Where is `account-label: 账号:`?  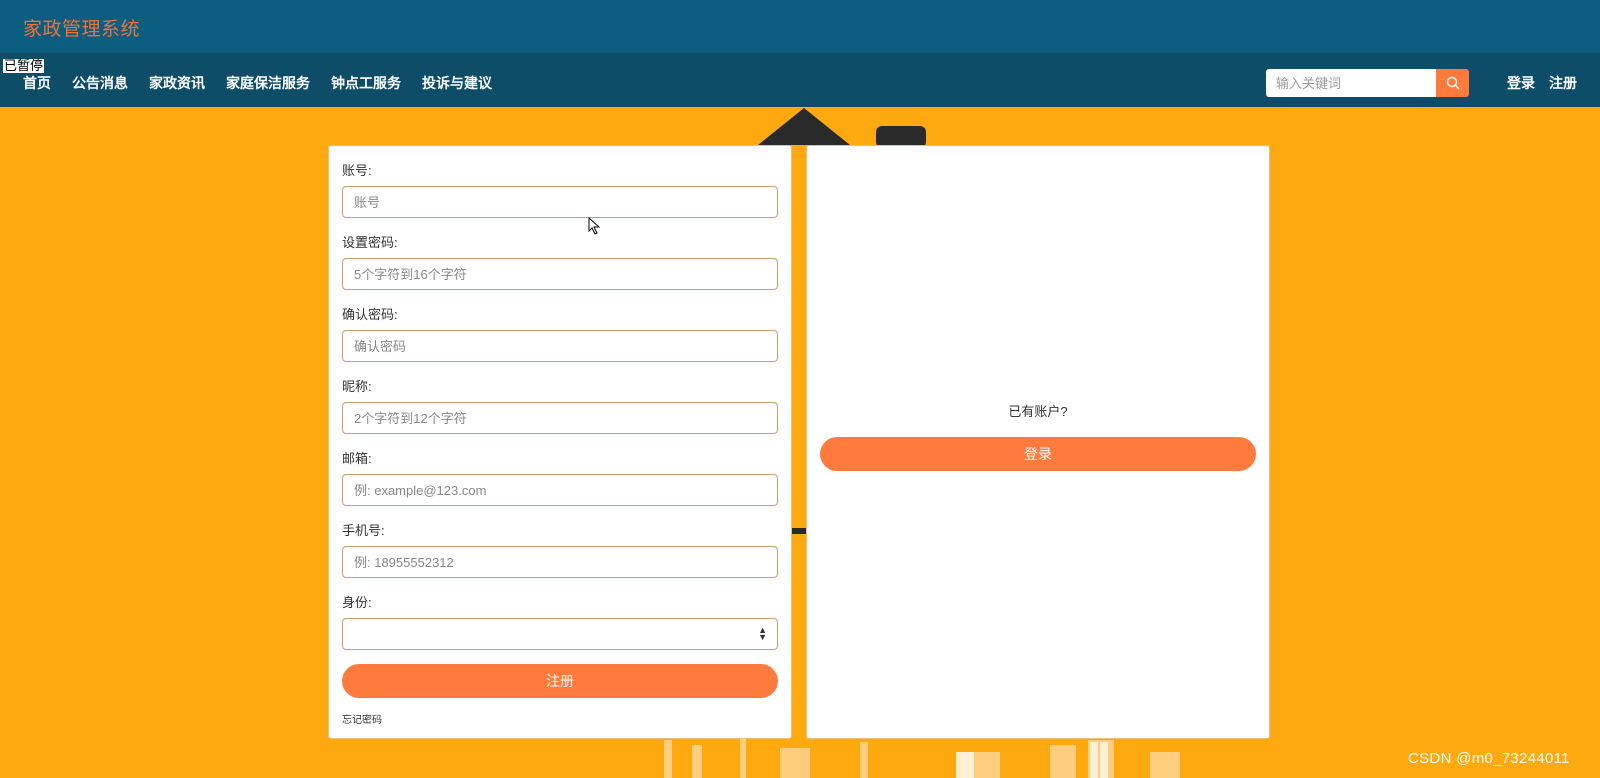
account-label: 账号: is located at coordinates (357, 170).